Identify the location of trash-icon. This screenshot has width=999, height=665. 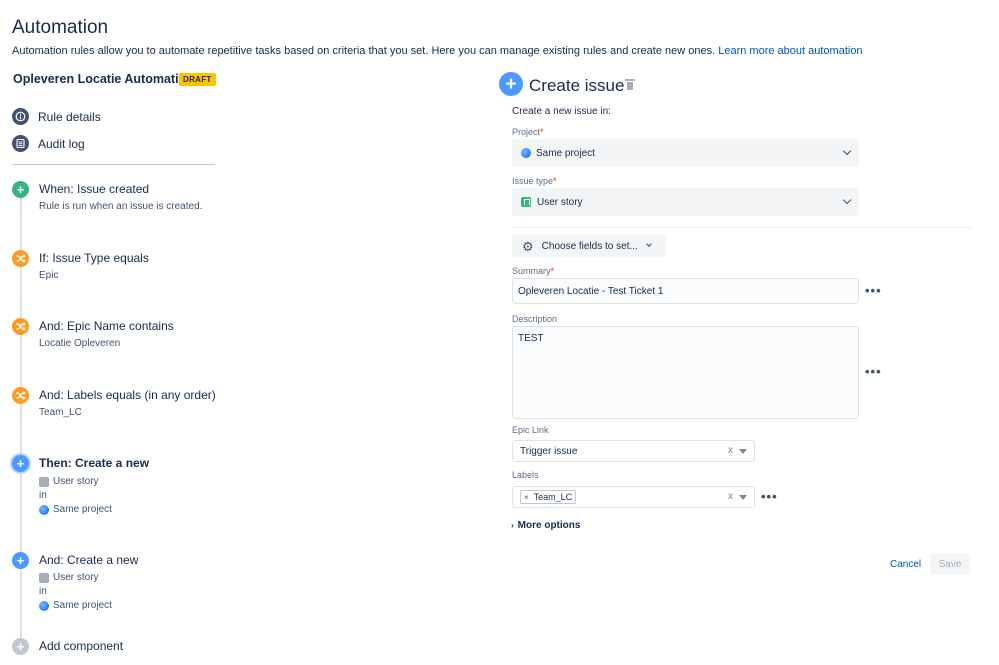
(630, 84).